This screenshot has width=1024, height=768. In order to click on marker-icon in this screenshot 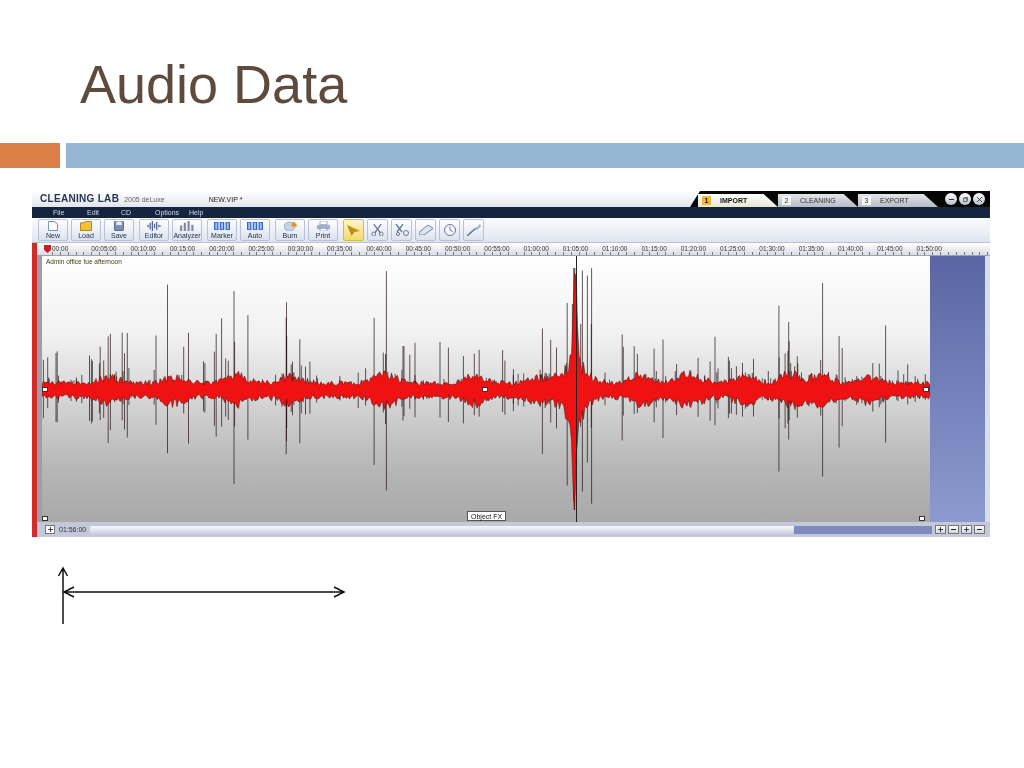, I will do `click(47, 249)`.